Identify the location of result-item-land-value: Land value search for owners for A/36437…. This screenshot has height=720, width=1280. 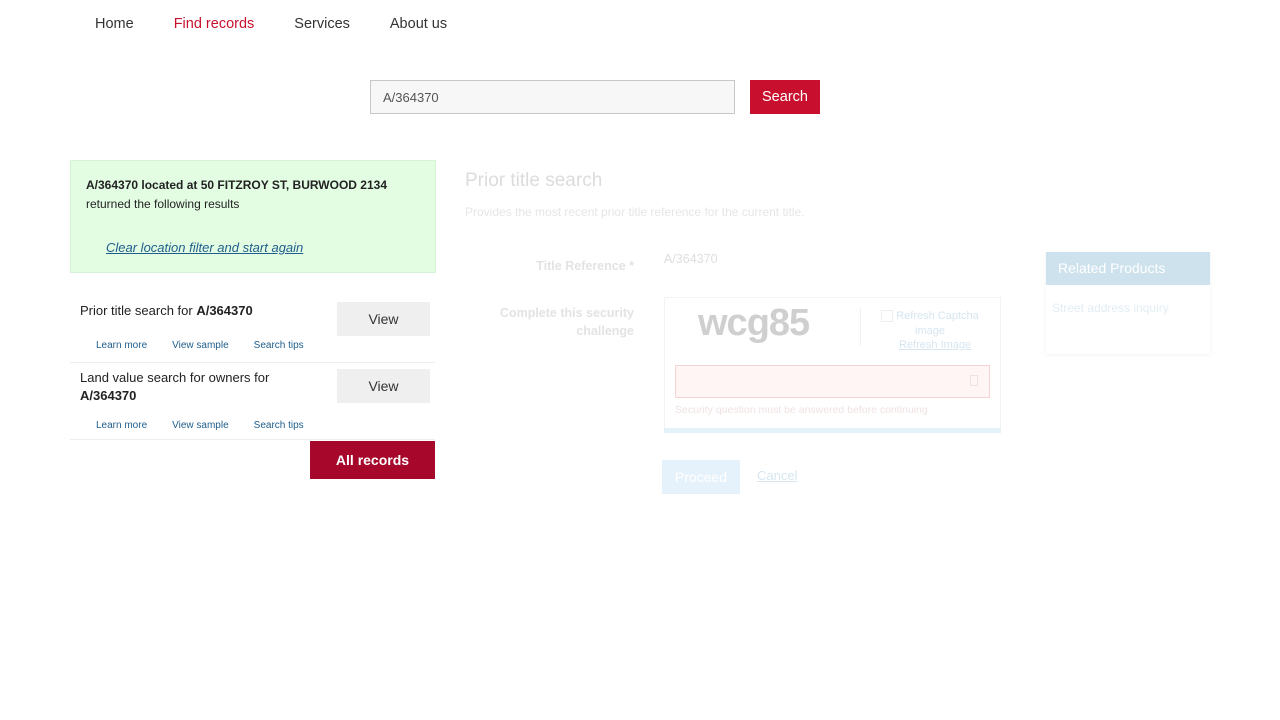
(252, 401).